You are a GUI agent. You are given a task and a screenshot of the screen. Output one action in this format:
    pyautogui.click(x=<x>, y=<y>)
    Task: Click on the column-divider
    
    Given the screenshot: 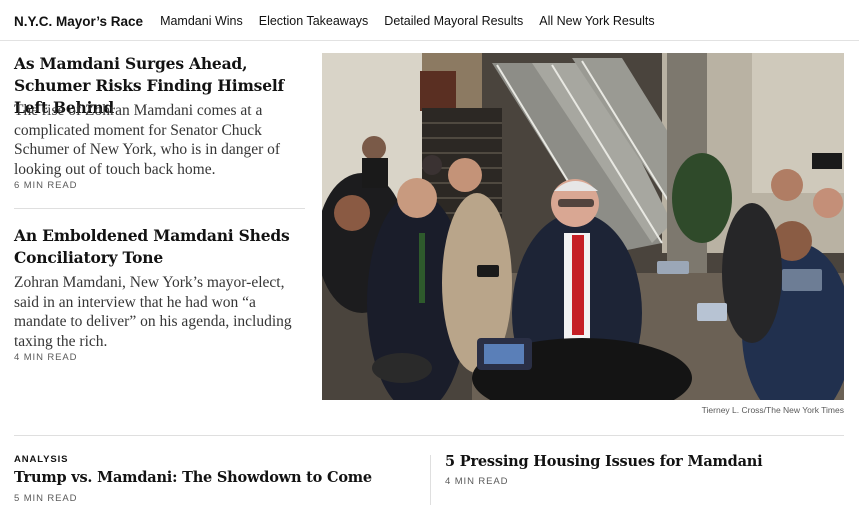 What is the action you would take?
    pyautogui.click(x=430, y=480)
    